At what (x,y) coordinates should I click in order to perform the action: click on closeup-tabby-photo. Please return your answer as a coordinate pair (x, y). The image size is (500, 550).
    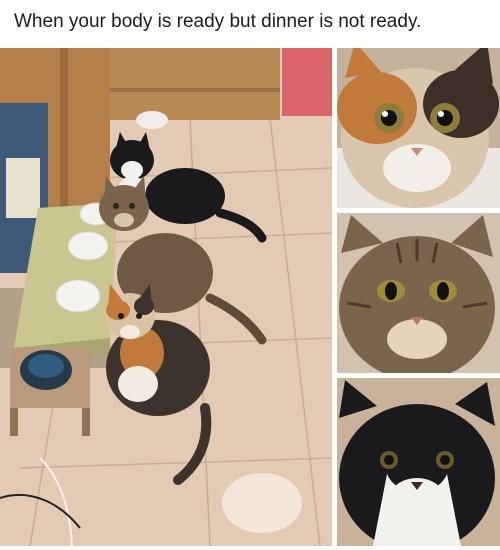
    Looking at the image, I should click on (418, 293).